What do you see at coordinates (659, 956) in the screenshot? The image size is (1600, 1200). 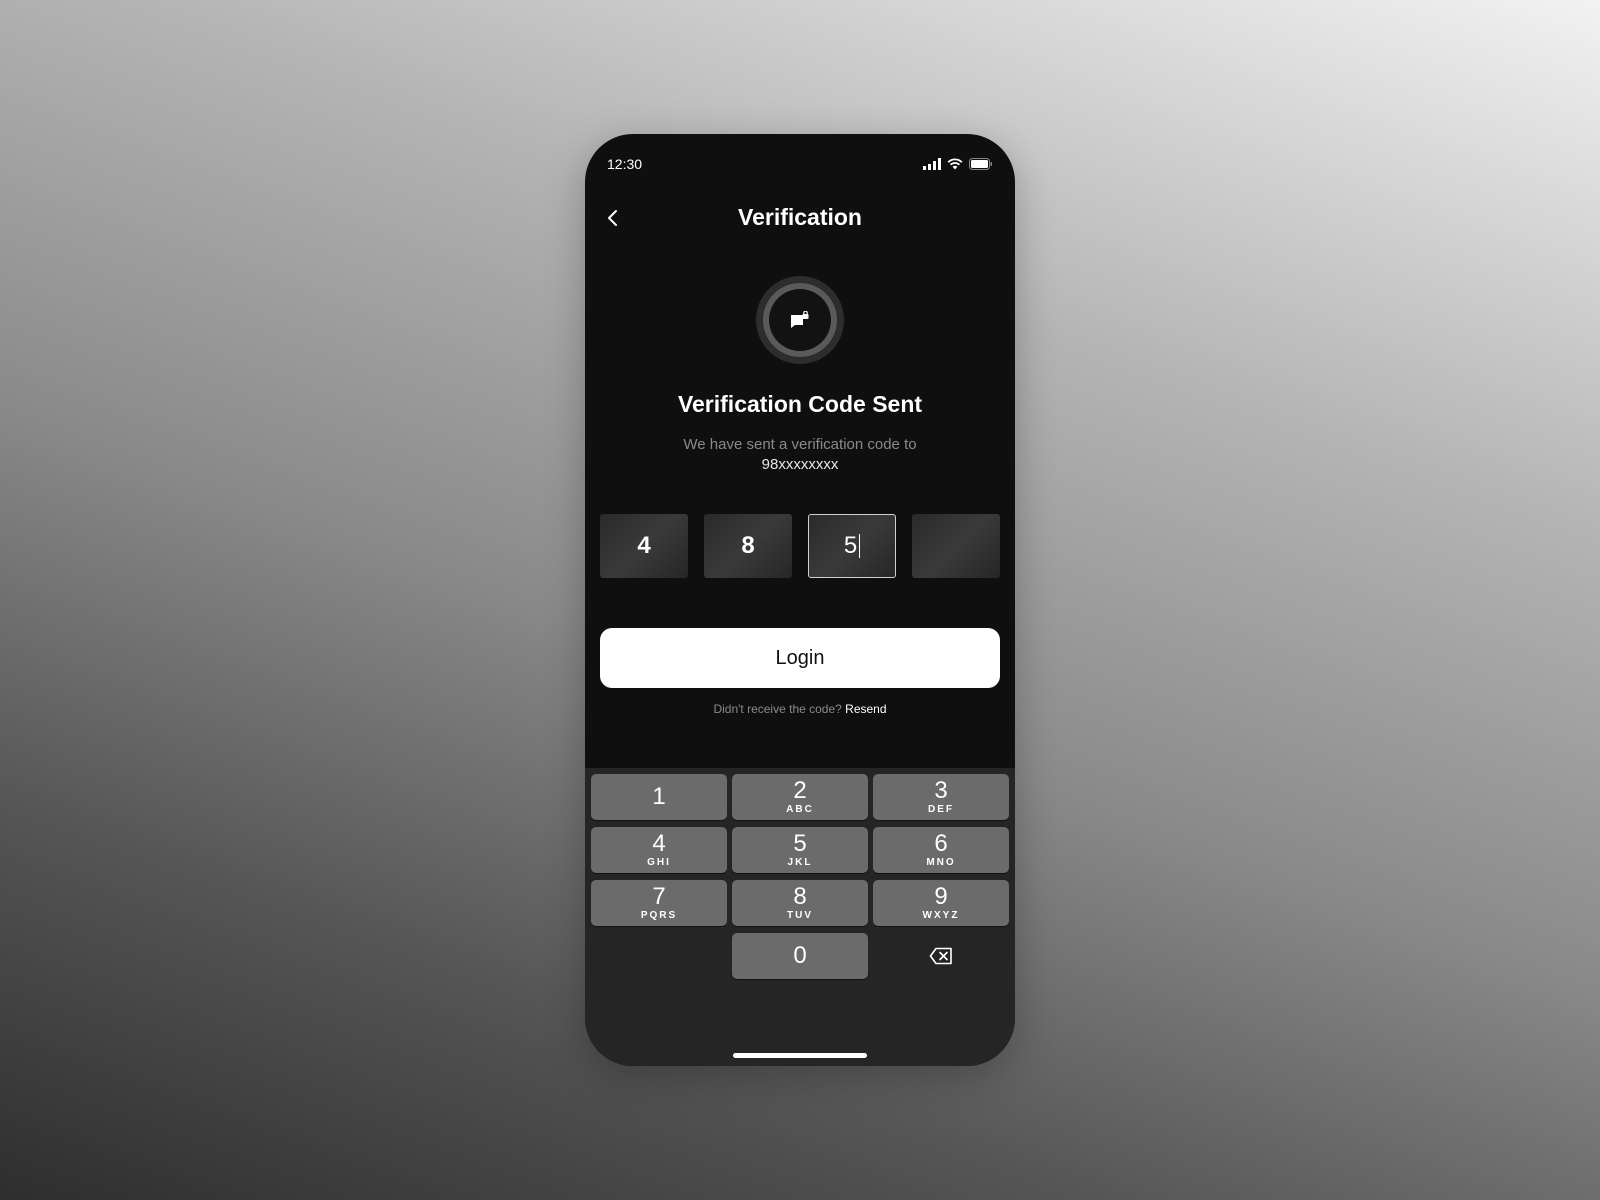 I see `key-blank` at bounding box center [659, 956].